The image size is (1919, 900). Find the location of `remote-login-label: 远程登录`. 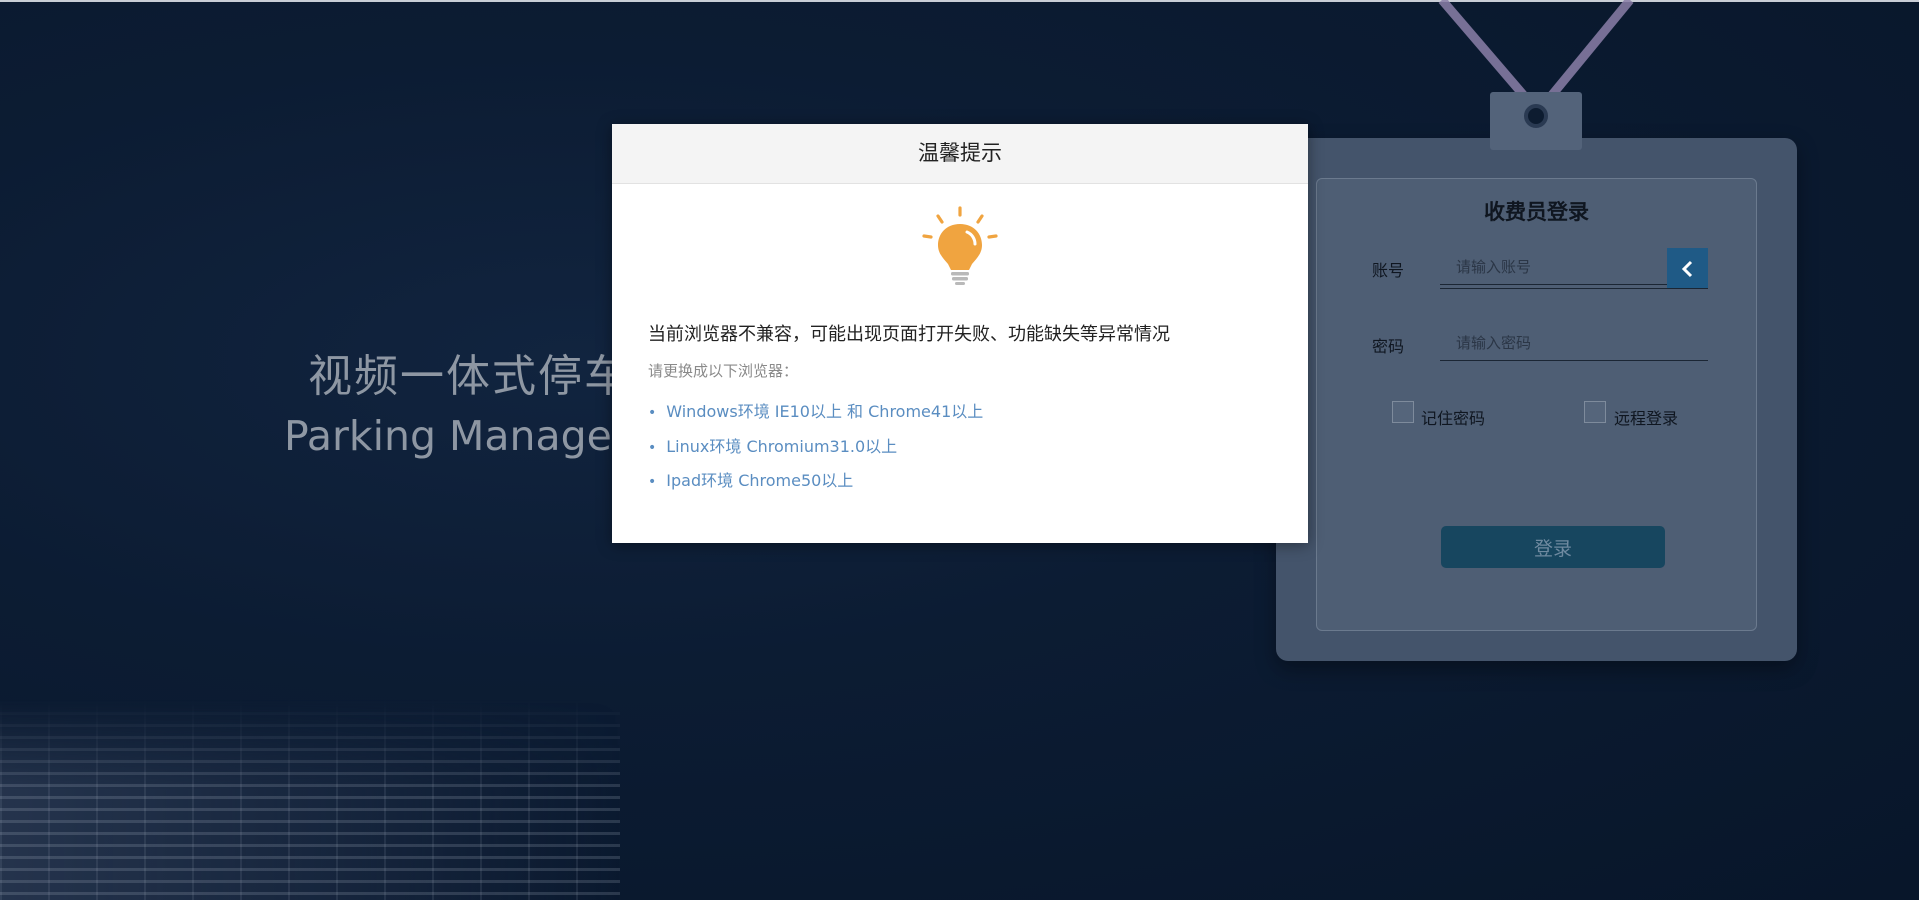

remote-login-label: 远程登录 is located at coordinates (1646, 418).